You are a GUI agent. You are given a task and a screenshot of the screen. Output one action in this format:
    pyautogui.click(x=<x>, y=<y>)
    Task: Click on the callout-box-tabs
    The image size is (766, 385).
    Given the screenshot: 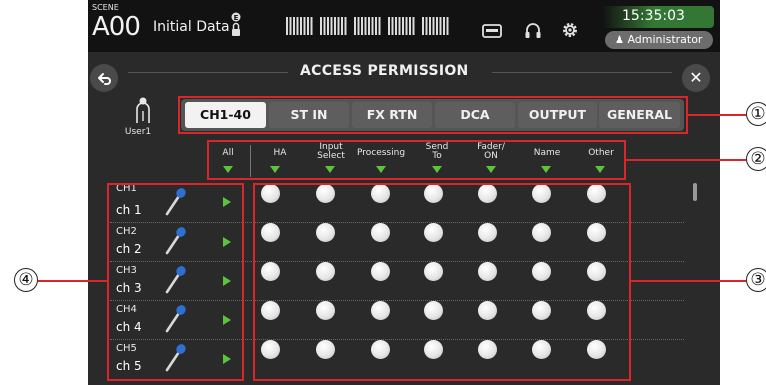 What is the action you would take?
    pyautogui.click(x=433, y=115)
    